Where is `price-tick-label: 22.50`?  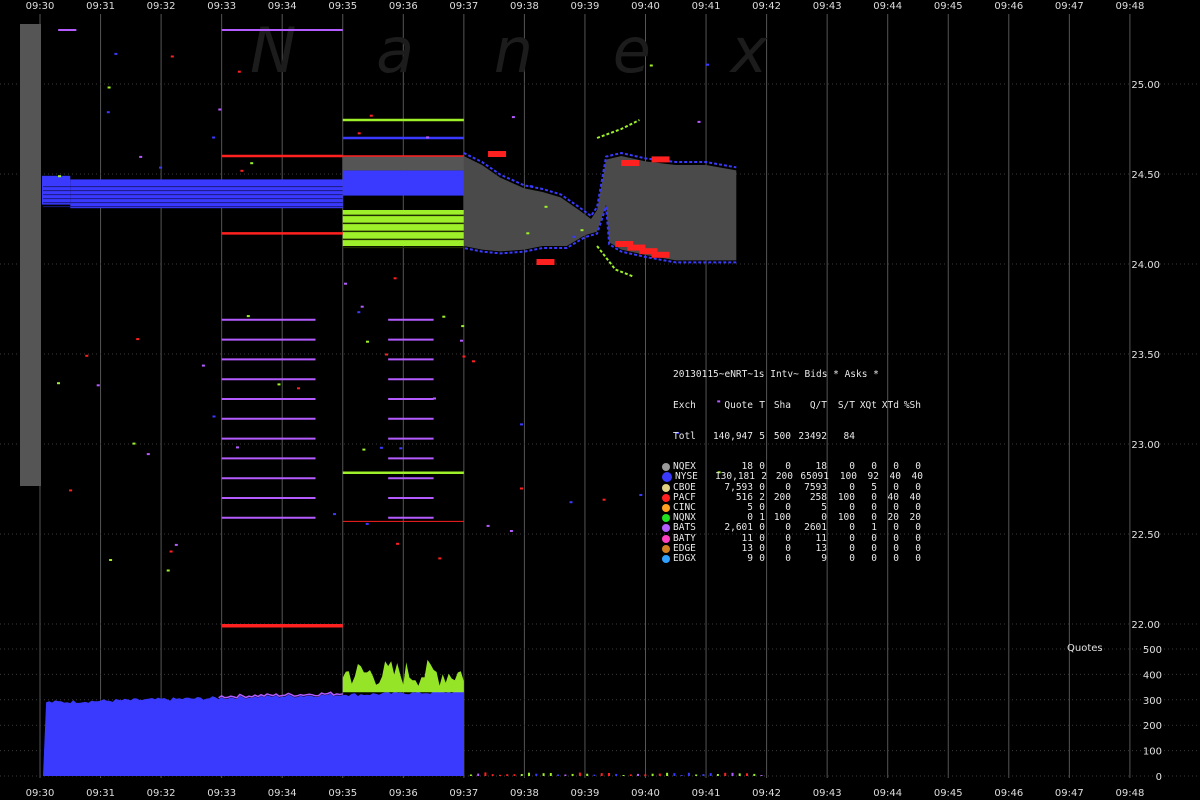
price-tick-label: 22.50 is located at coordinates (1145, 535).